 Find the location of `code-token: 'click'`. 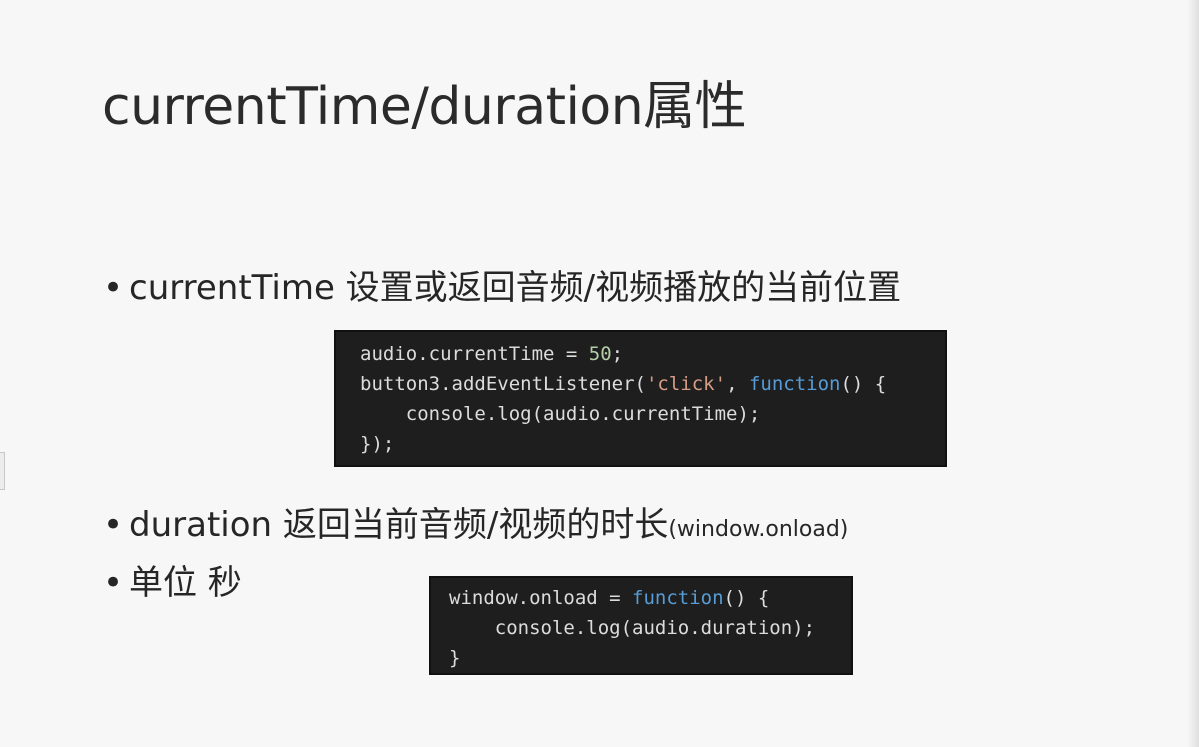

code-token: 'click' is located at coordinates (686, 384).